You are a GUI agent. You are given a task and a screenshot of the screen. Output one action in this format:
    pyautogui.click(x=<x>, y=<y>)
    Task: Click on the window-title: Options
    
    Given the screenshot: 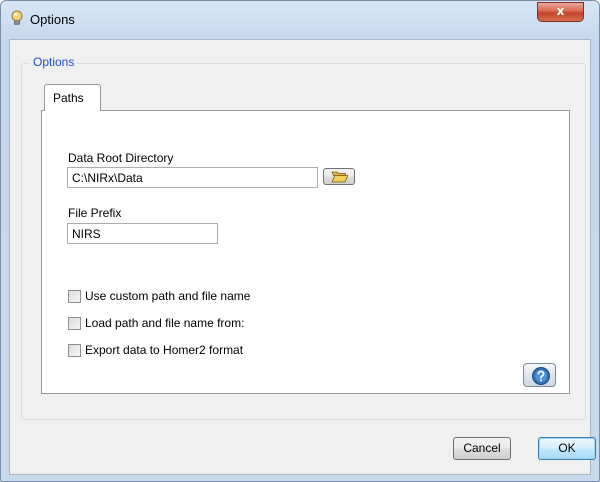 What is the action you would take?
    pyautogui.click(x=52, y=19)
    